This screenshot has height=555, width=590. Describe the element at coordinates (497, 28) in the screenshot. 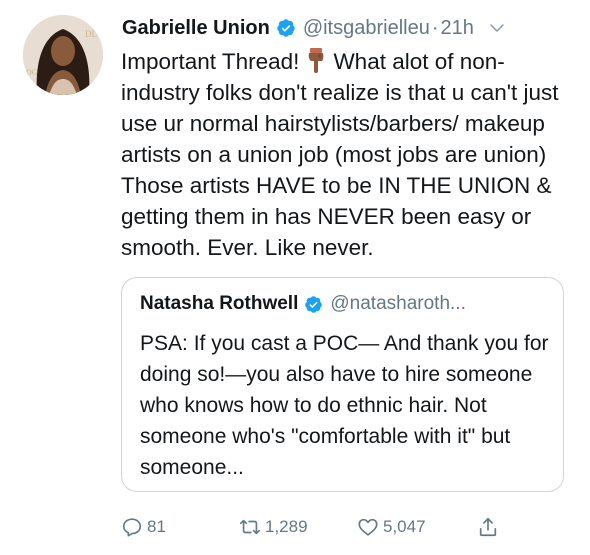

I see `chevron-down-icon` at that location.